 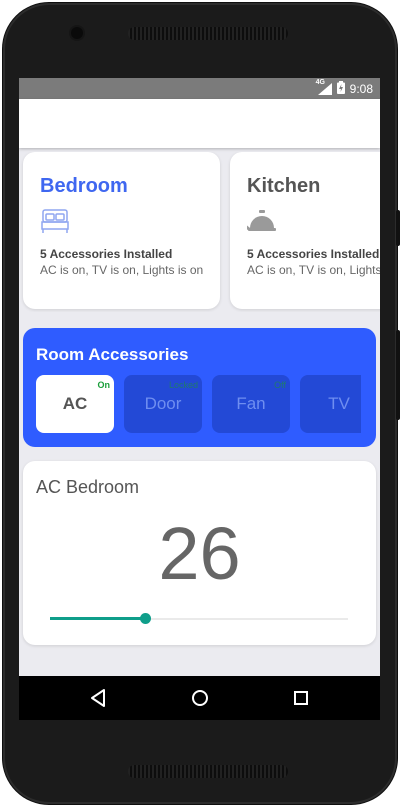 I want to click on accessory-label: TV, so click(x=339, y=403).